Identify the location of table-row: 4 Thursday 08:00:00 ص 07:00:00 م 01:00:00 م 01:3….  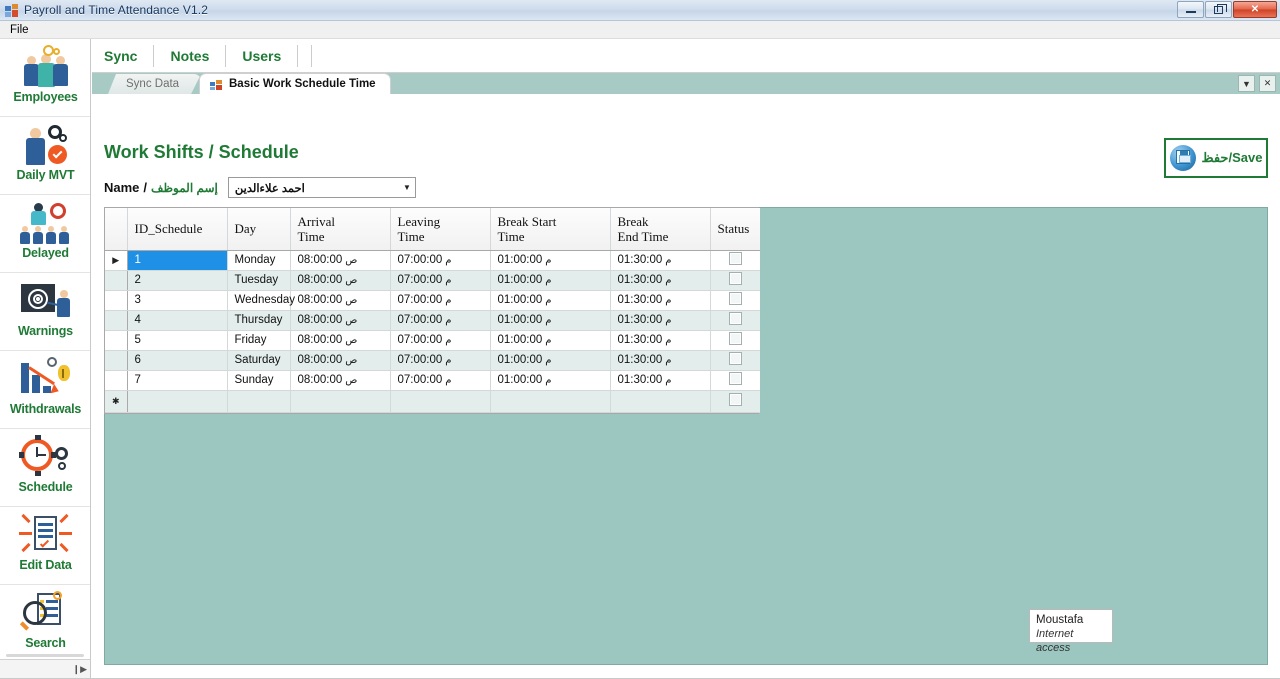
(432, 320).